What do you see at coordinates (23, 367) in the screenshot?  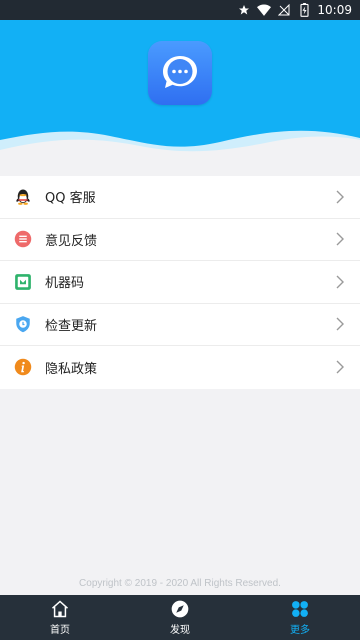 I see `info-icon` at bounding box center [23, 367].